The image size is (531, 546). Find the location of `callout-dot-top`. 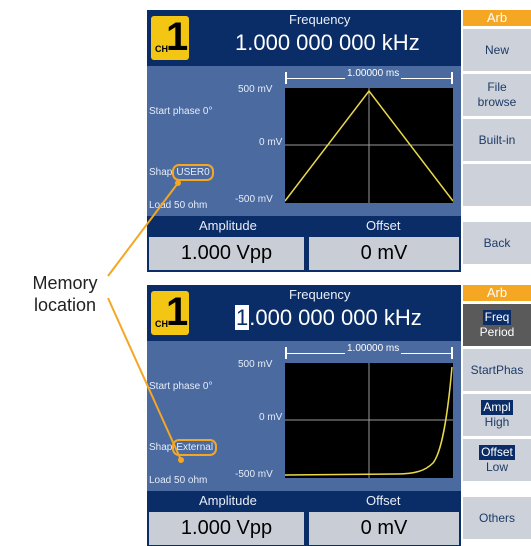

callout-dot-top is located at coordinates (178, 183).